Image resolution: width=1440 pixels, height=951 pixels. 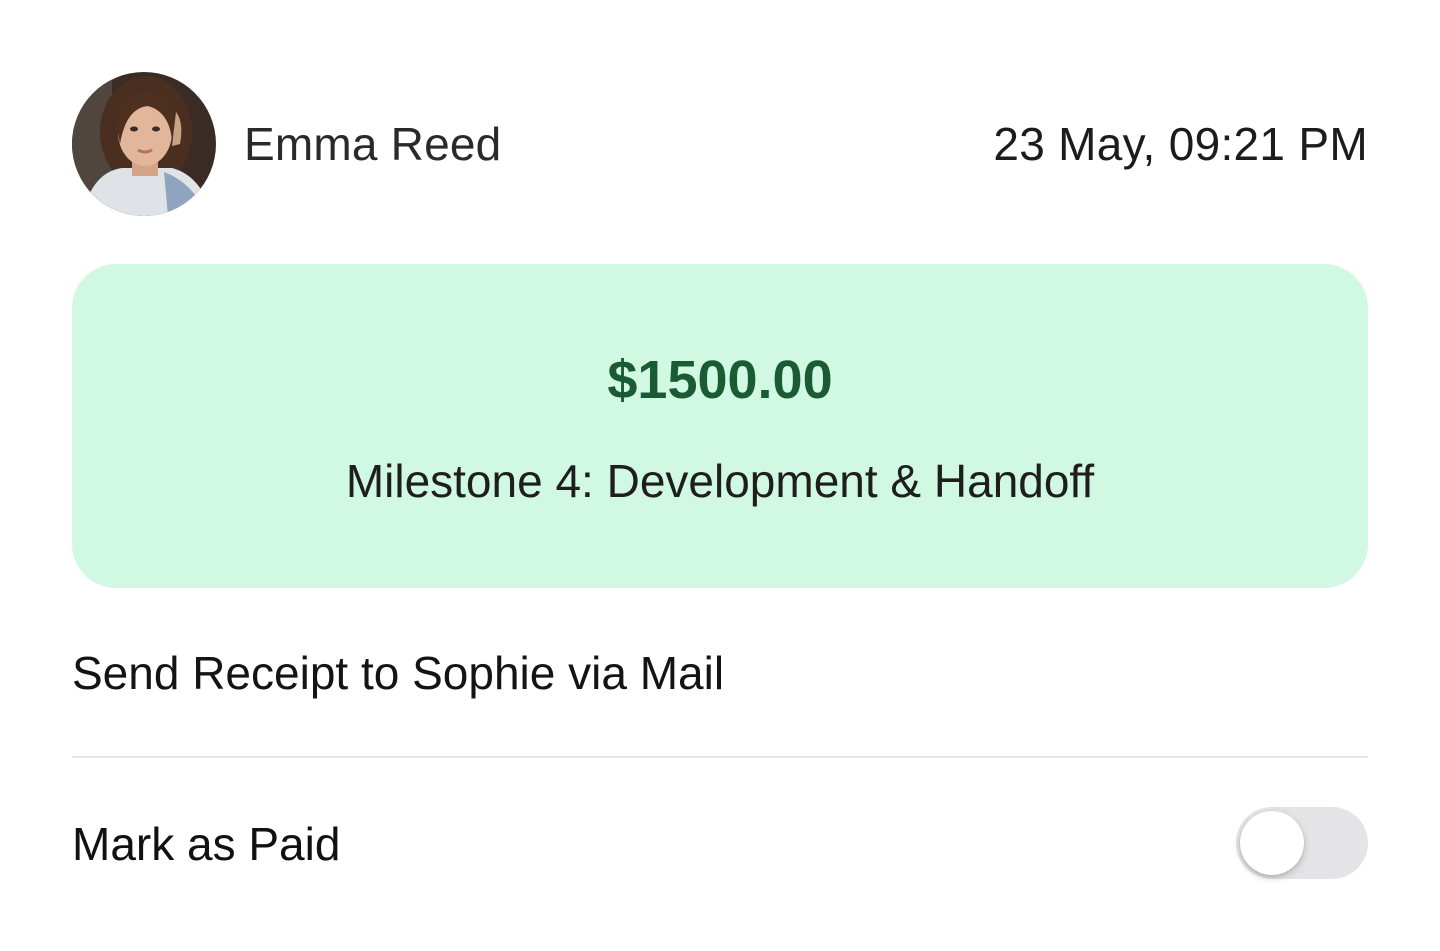 What do you see at coordinates (720, 380) in the screenshot?
I see `payment-amount: $1500.00` at bounding box center [720, 380].